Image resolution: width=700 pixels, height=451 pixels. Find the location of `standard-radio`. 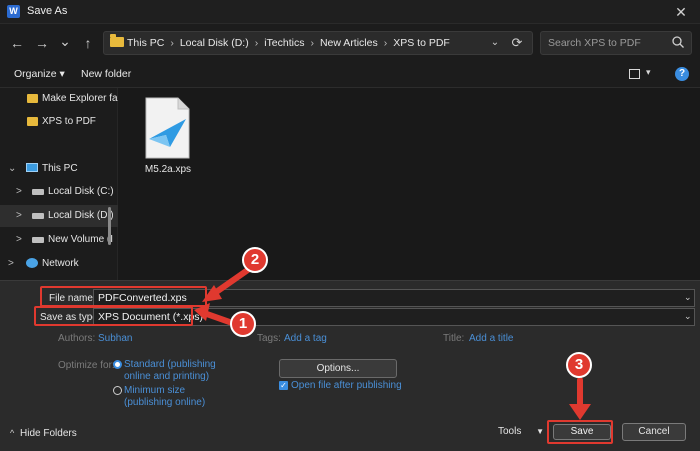

standard-radio is located at coordinates (117, 364).